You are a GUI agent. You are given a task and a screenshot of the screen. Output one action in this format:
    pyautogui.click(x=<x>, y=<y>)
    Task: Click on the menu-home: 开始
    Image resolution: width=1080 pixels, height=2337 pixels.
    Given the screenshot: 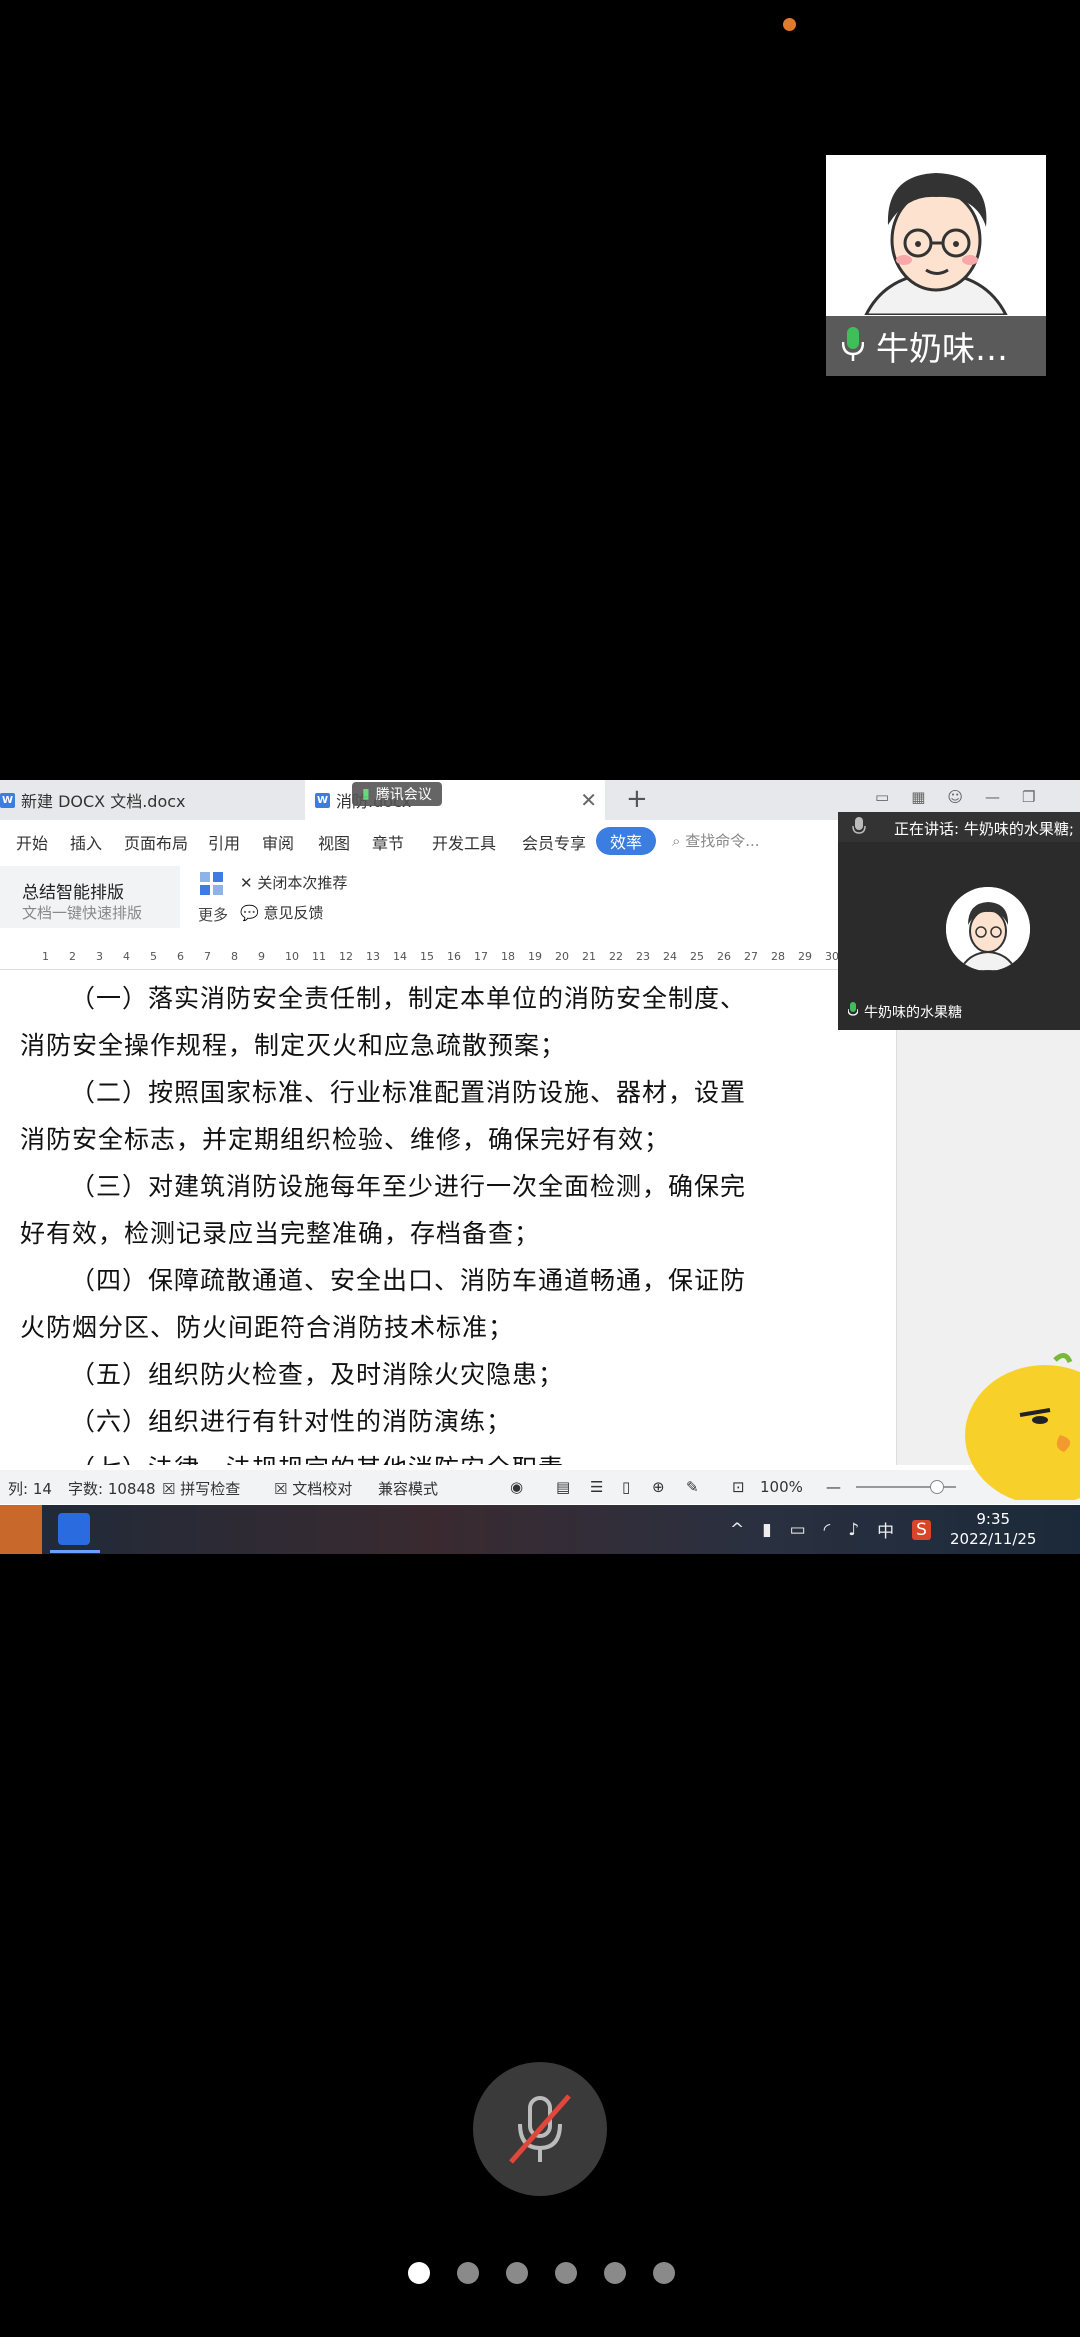 What is the action you would take?
    pyautogui.click(x=32, y=842)
    